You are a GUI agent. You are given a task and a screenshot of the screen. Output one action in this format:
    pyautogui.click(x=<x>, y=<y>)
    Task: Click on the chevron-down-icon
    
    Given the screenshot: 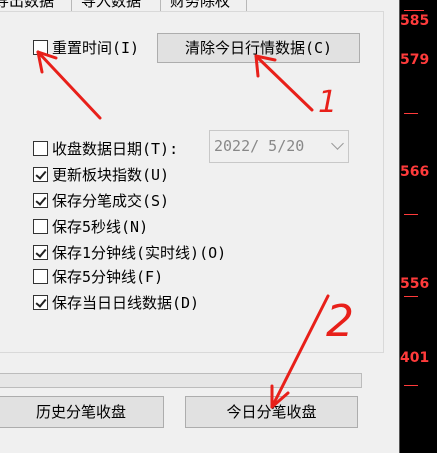 What is the action you would take?
    pyautogui.click(x=337, y=143)
    